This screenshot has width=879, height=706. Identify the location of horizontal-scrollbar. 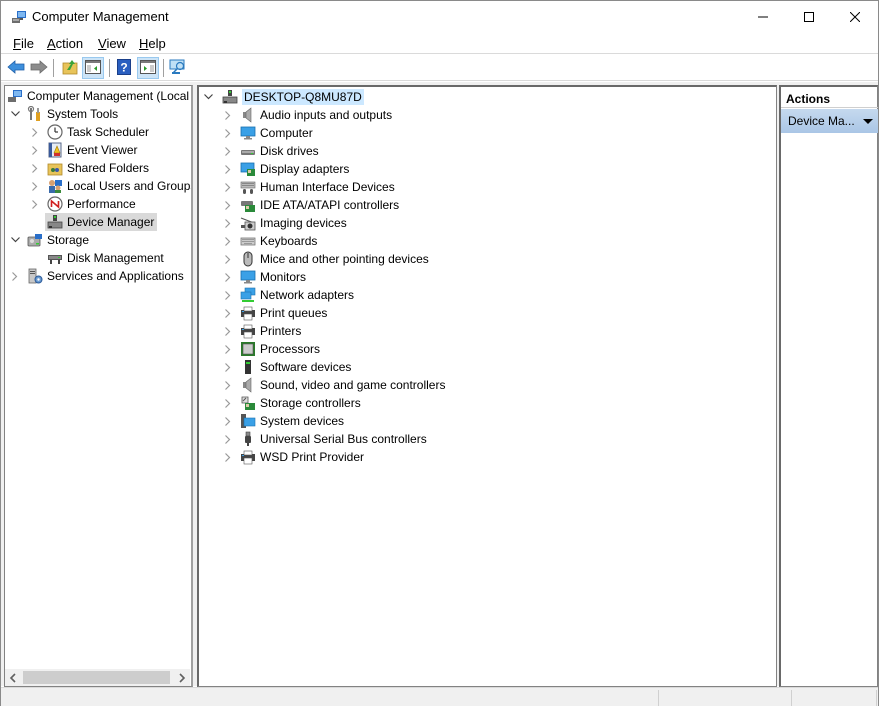
(97, 677).